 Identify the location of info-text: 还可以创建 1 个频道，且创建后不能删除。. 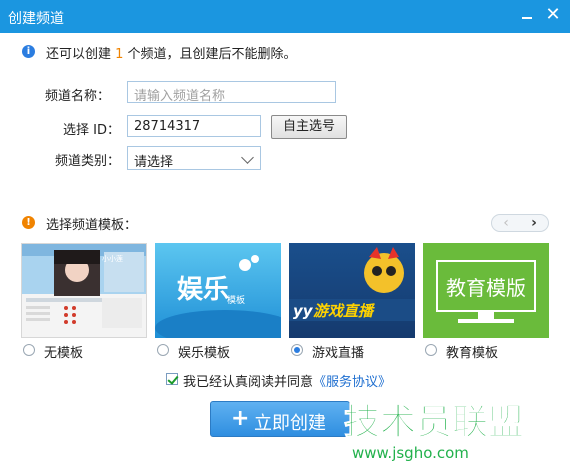
(171, 52).